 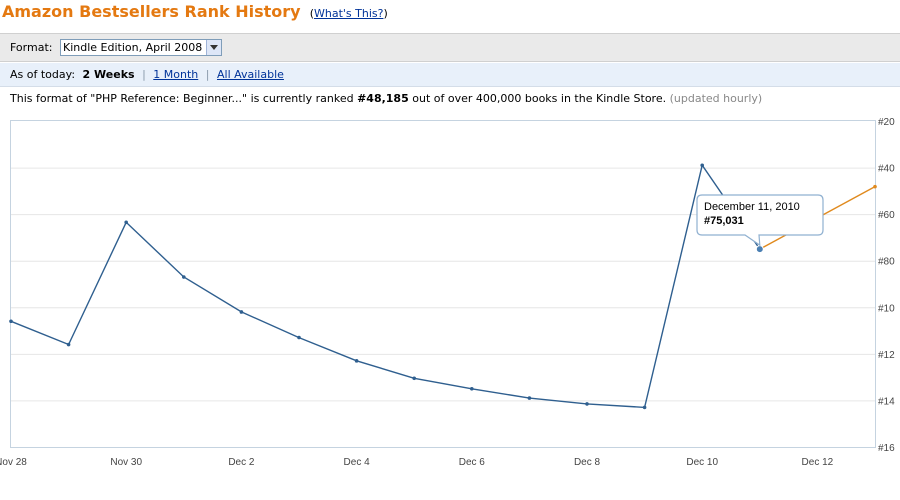 I want to click on whats-this: (What's This?), so click(x=349, y=13).